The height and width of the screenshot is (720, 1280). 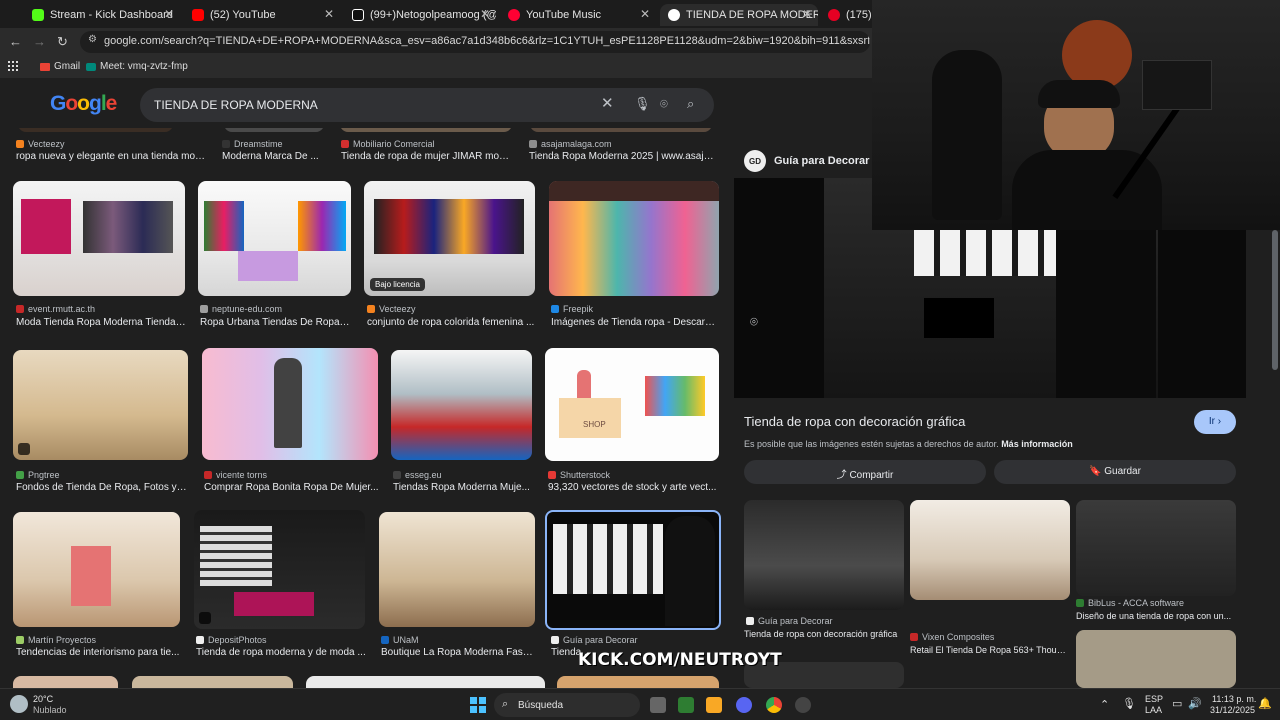 What do you see at coordinates (658, 705) in the screenshot?
I see `task-view-icon` at bounding box center [658, 705].